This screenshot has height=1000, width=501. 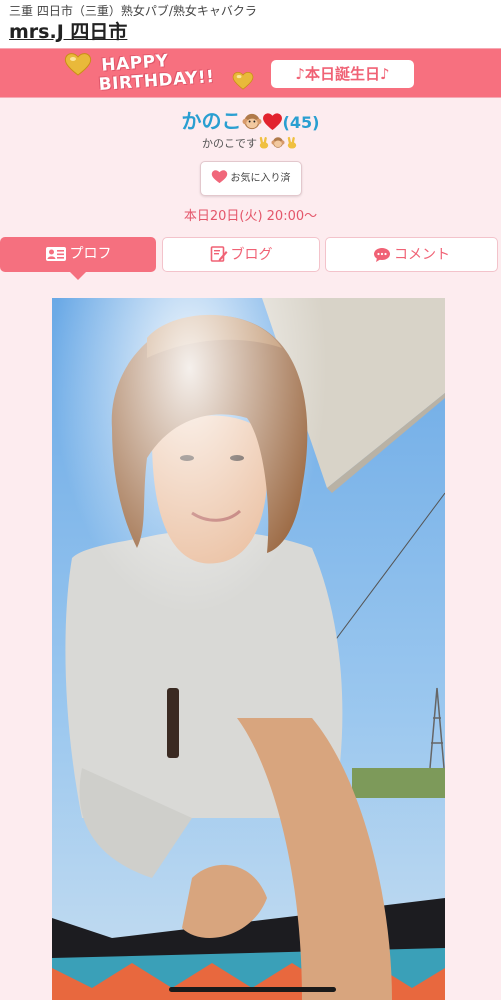 I want to click on birthday-banner: HAPPY BIRTHDAY!! ♪本日誕生日♪, so click(x=250, y=73).